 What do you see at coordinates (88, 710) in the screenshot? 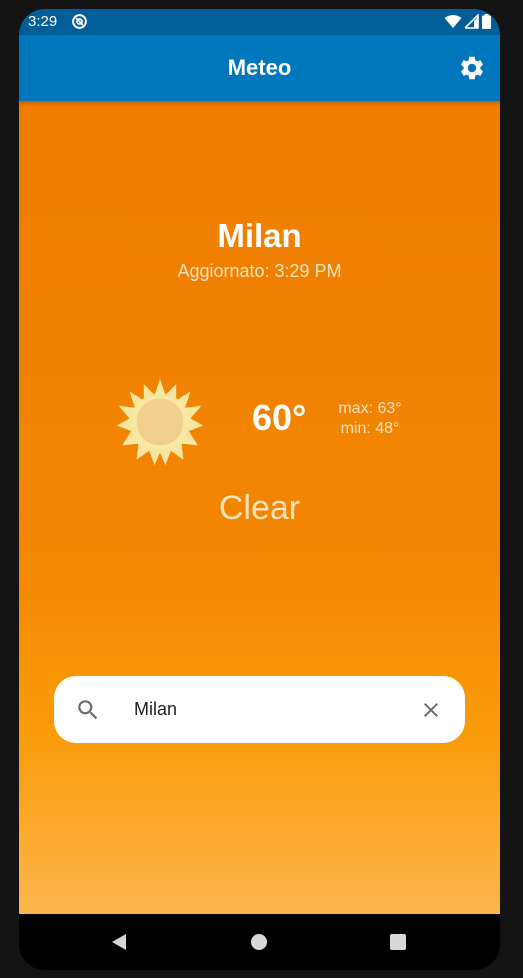
I see `search-icon` at bounding box center [88, 710].